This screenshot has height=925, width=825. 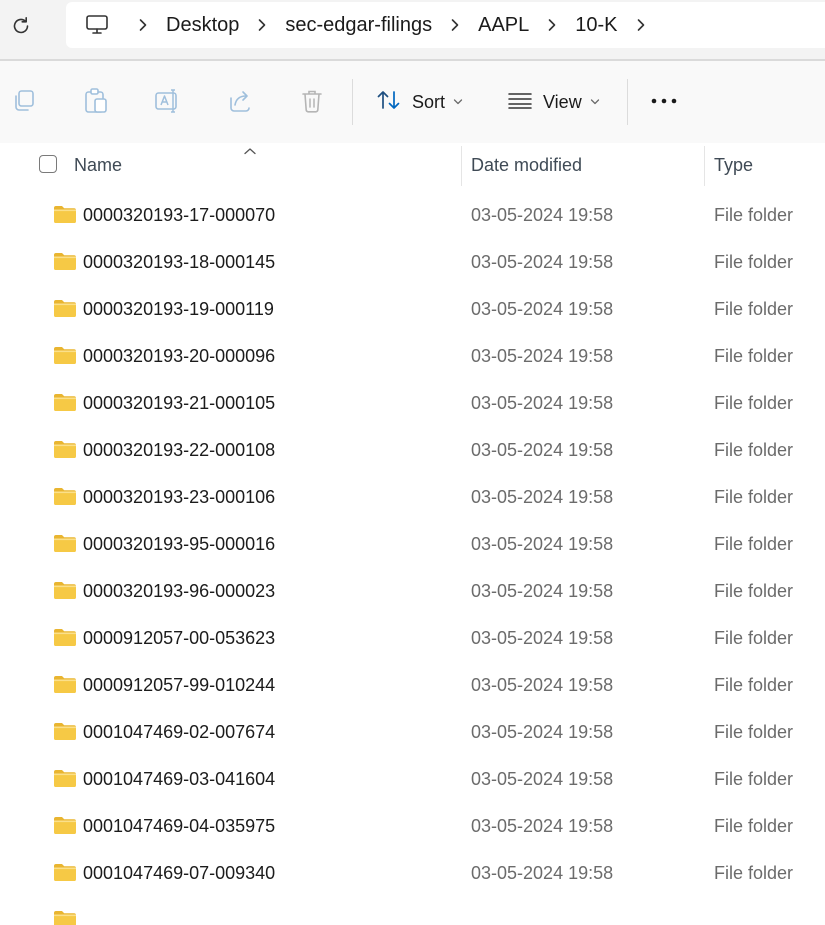 I want to click on select-all-checkbox, so click(x=48, y=164).